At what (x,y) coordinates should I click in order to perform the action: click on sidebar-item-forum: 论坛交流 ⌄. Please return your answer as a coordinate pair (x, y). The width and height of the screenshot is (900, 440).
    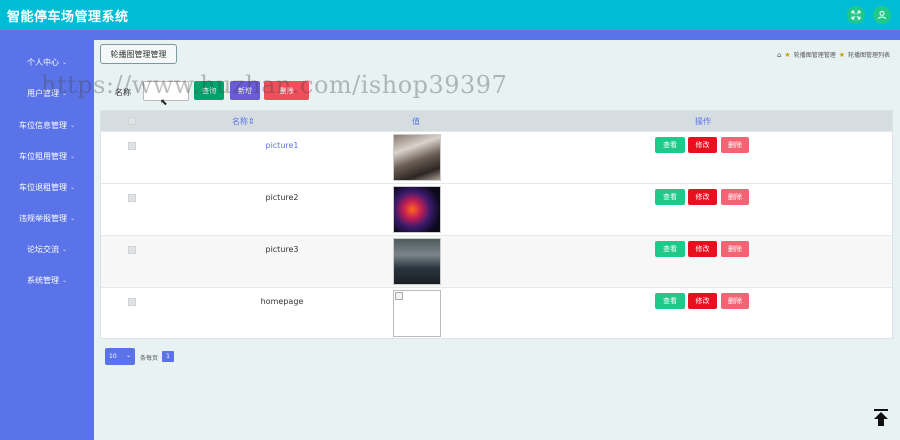
    Looking at the image, I should click on (47, 249).